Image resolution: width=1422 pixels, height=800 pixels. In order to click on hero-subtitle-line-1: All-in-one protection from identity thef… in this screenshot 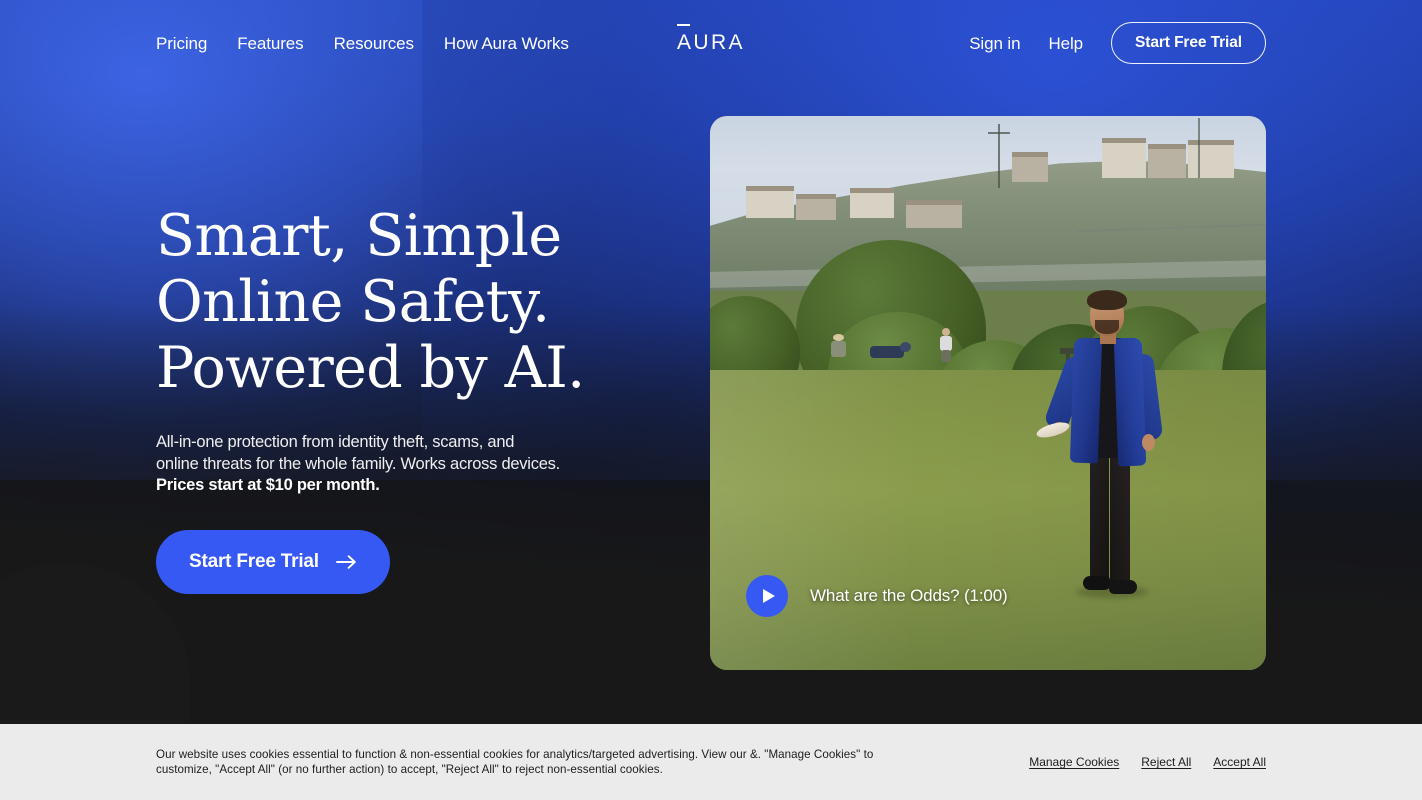, I will do `click(335, 442)`.